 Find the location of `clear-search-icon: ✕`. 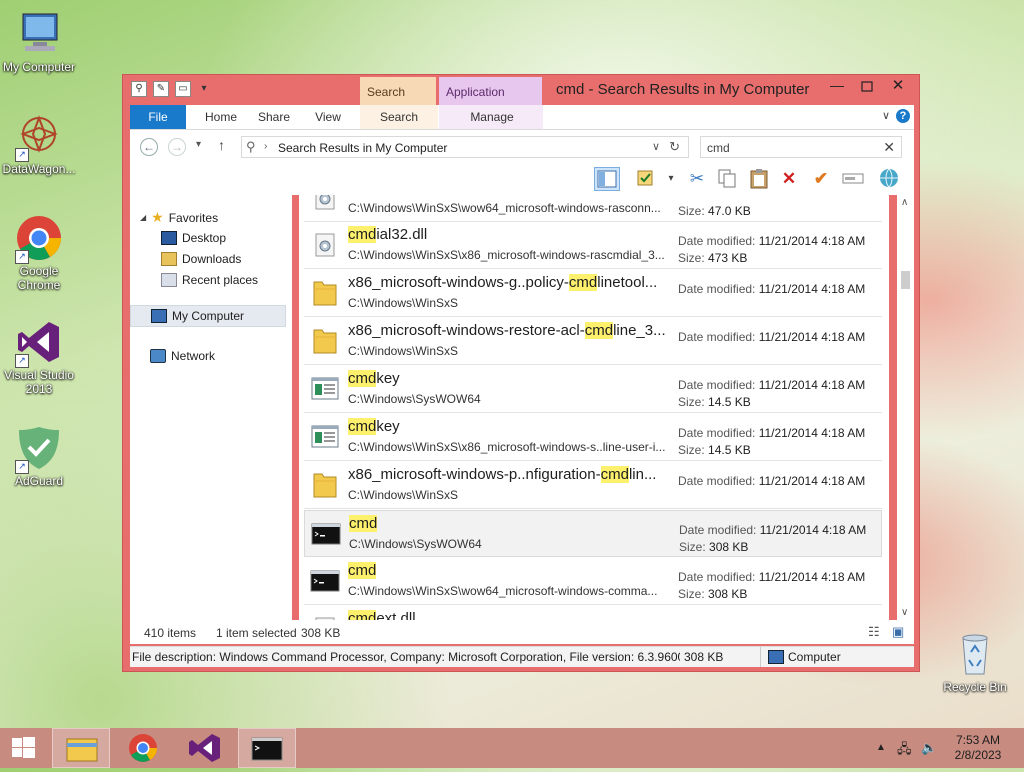

clear-search-icon: ✕ is located at coordinates (889, 147).